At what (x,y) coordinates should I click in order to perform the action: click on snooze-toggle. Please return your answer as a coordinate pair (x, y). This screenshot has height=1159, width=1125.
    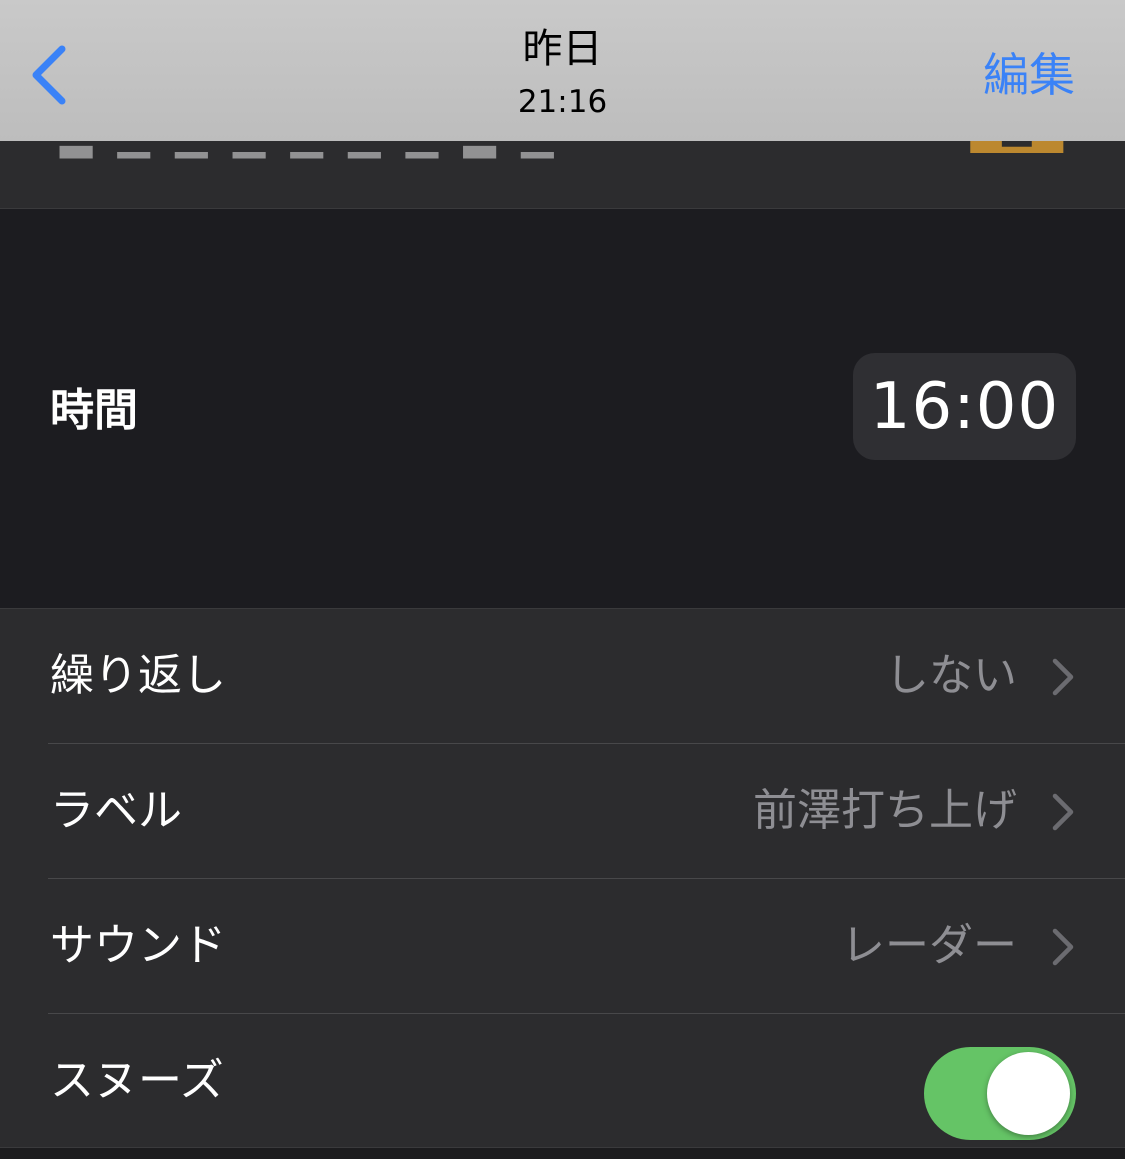
    Looking at the image, I should click on (1000, 1093).